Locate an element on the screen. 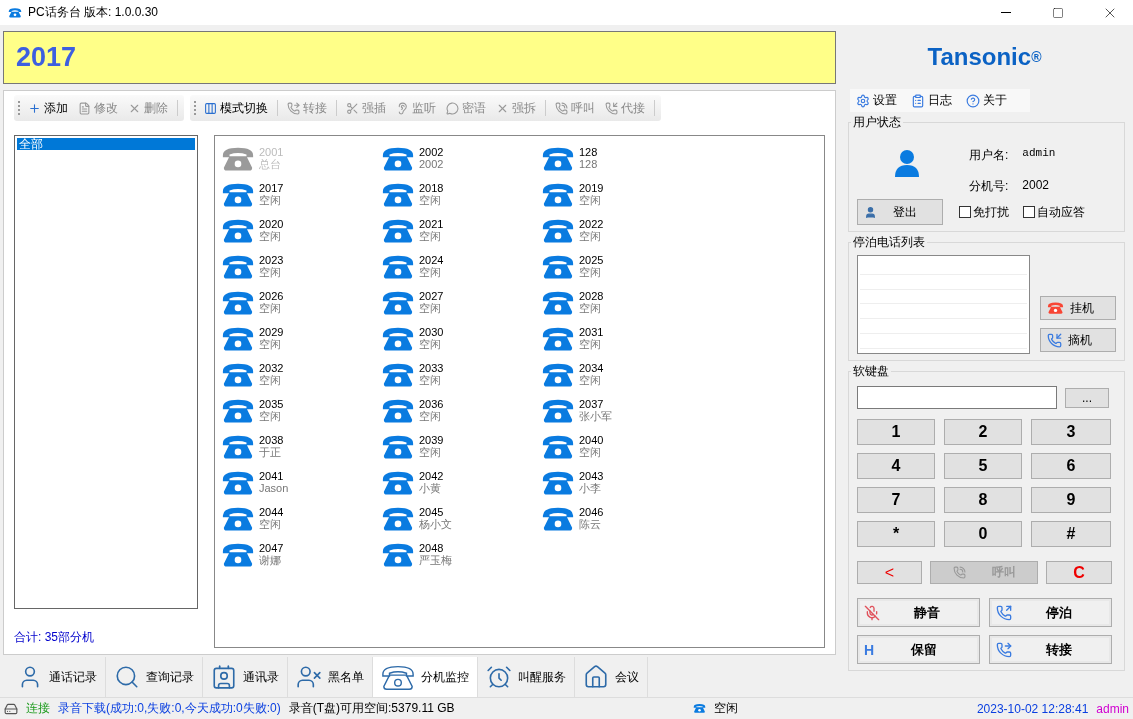 This screenshot has width=1133, height=719. field-label: 用户名: is located at coordinates (989, 155).